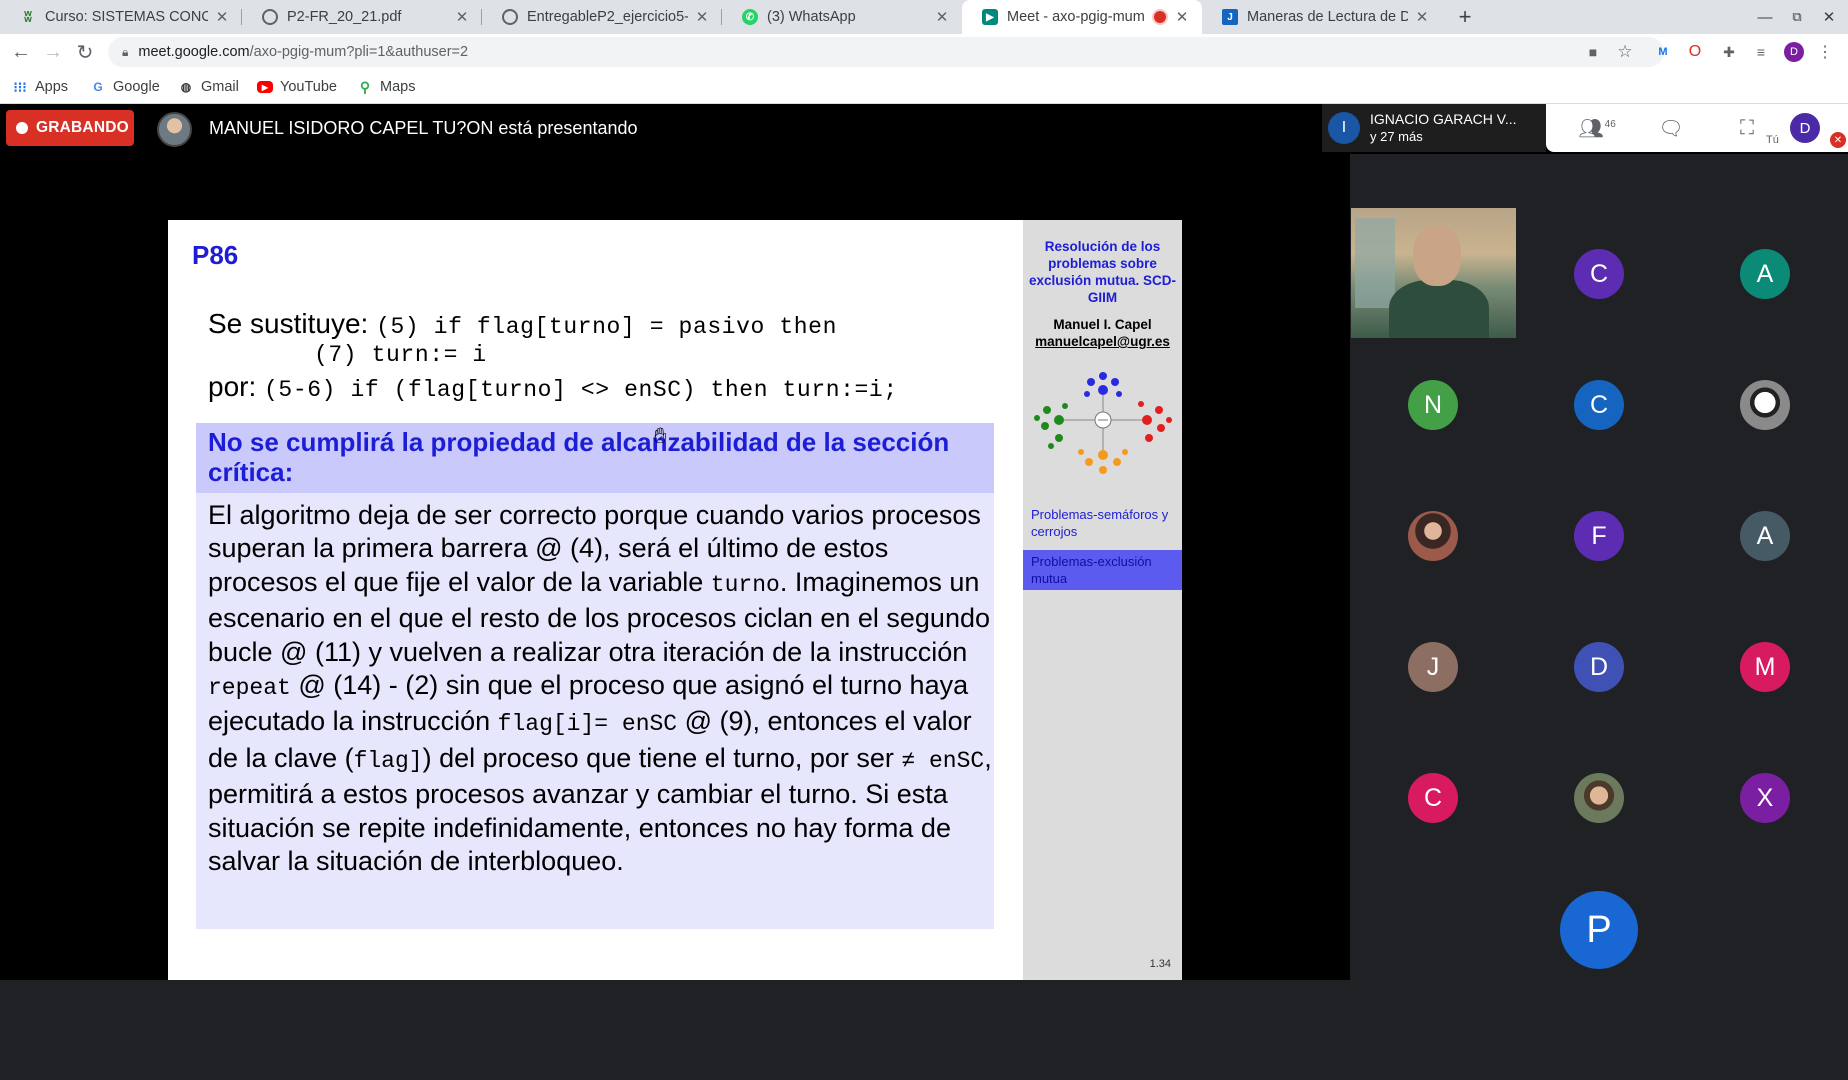  I want to click on bookmark-google: G Google, so click(125, 87).